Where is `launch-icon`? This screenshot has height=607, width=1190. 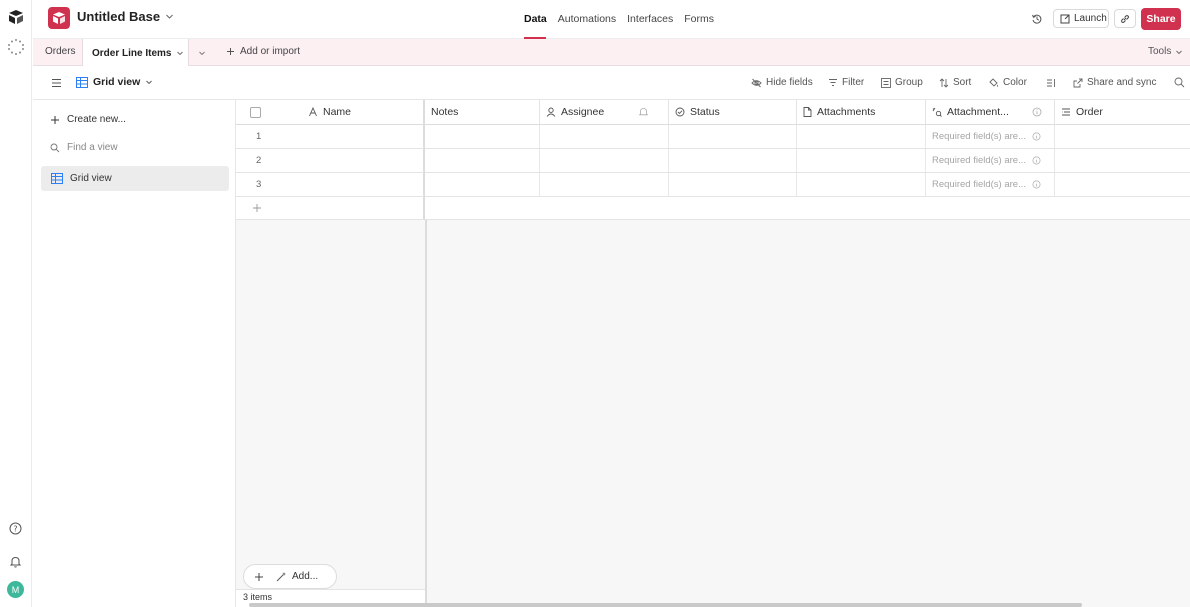 launch-icon is located at coordinates (1065, 19).